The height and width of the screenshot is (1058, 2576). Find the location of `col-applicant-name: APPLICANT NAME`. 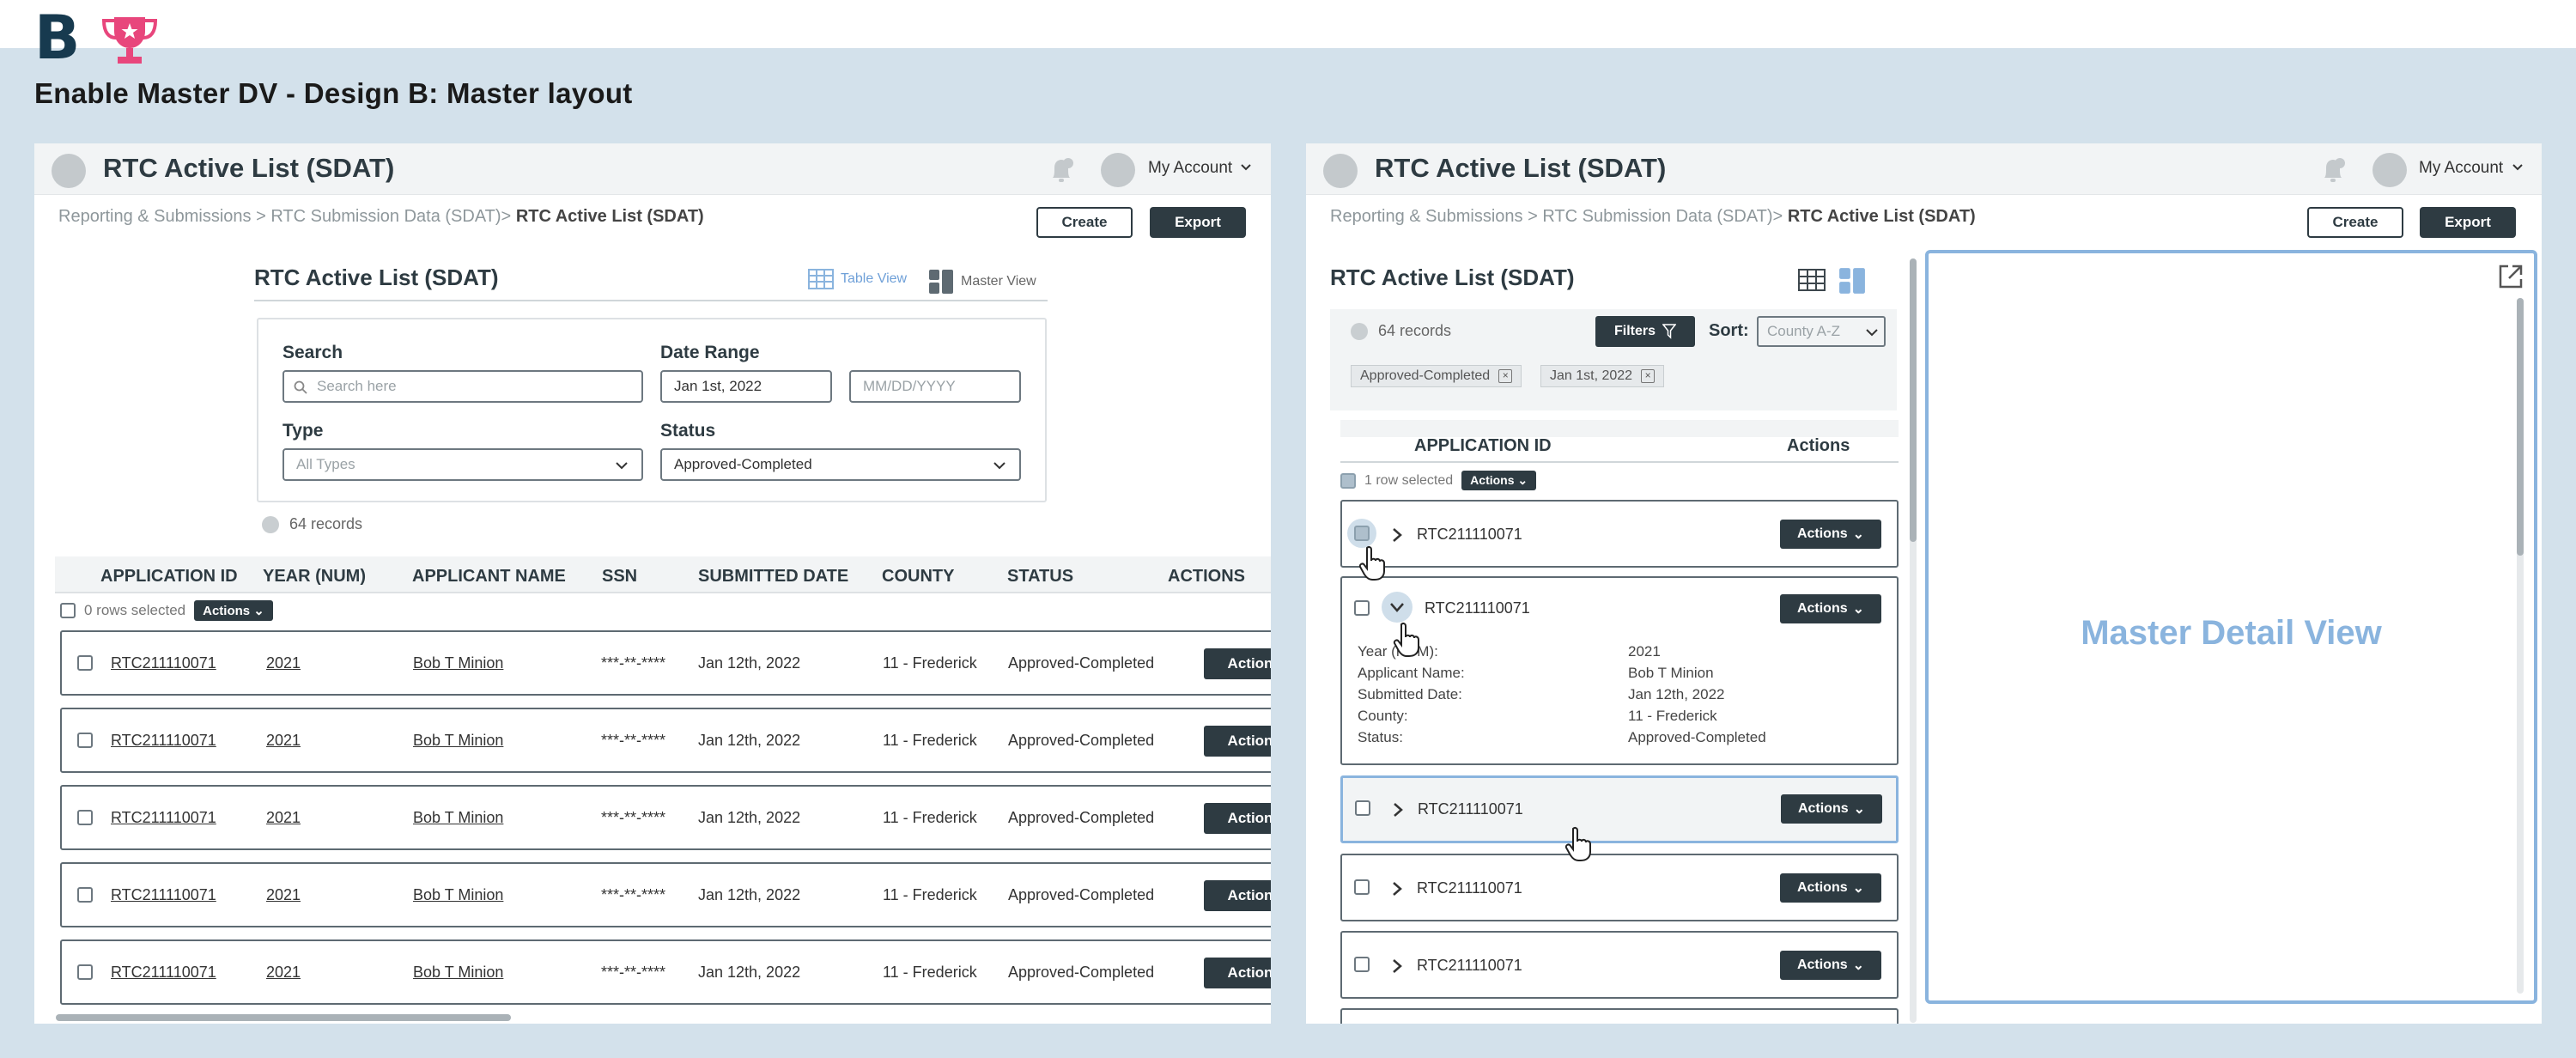

col-applicant-name: APPLICANT NAME is located at coordinates (489, 577).